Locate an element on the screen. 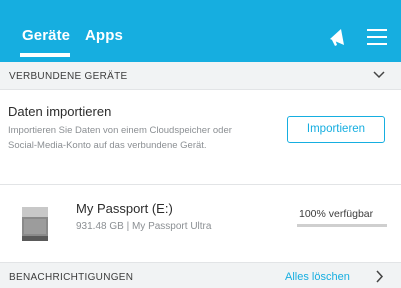 The width and height of the screenshot is (401, 288). availability-bar-fill is located at coordinates (342, 225).